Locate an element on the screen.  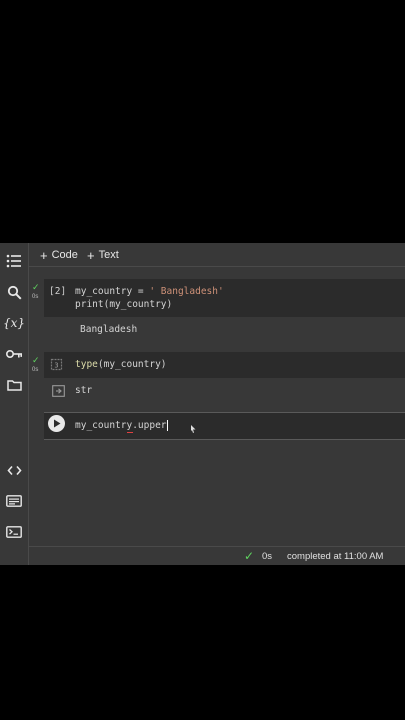
add-code-cell-button: + Code is located at coordinates (59, 255).